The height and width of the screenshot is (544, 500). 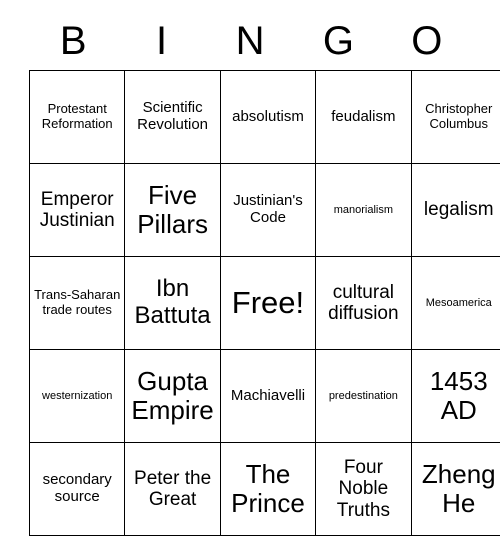 What do you see at coordinates (172, 117) in the screenshot?
I see `bingo-cell: Scientific Revolution` at bounding box center [172, 117].